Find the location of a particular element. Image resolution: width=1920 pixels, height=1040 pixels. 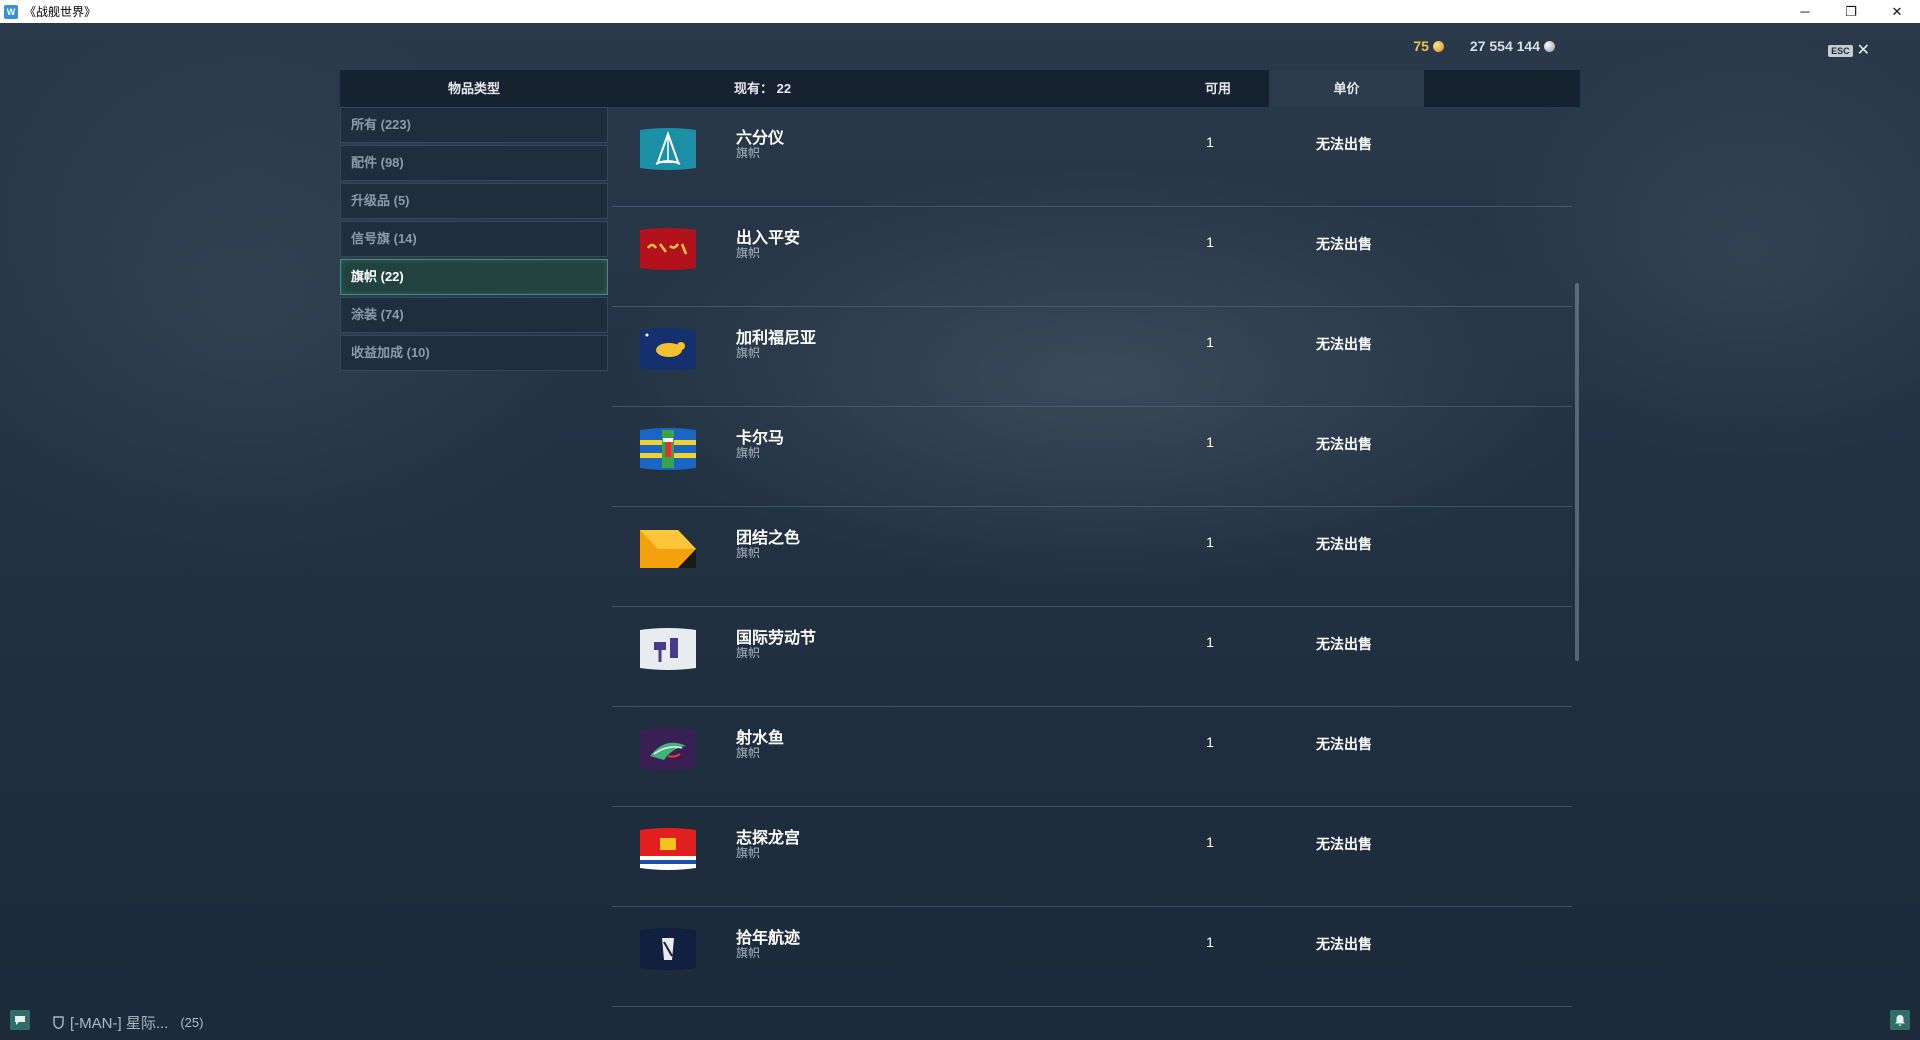

window-title: 《战舰世界》 is located at coordinates (60, 12).